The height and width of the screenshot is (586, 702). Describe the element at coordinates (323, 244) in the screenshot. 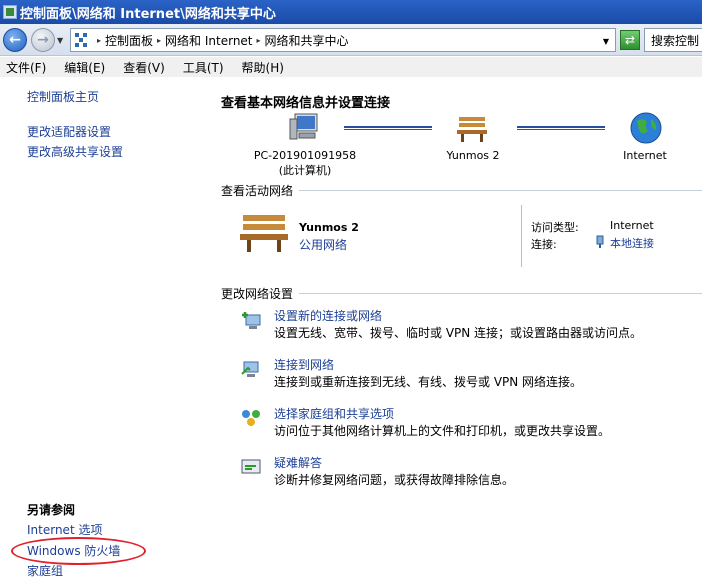

I see `network-type-link: 公用网络` at that location.